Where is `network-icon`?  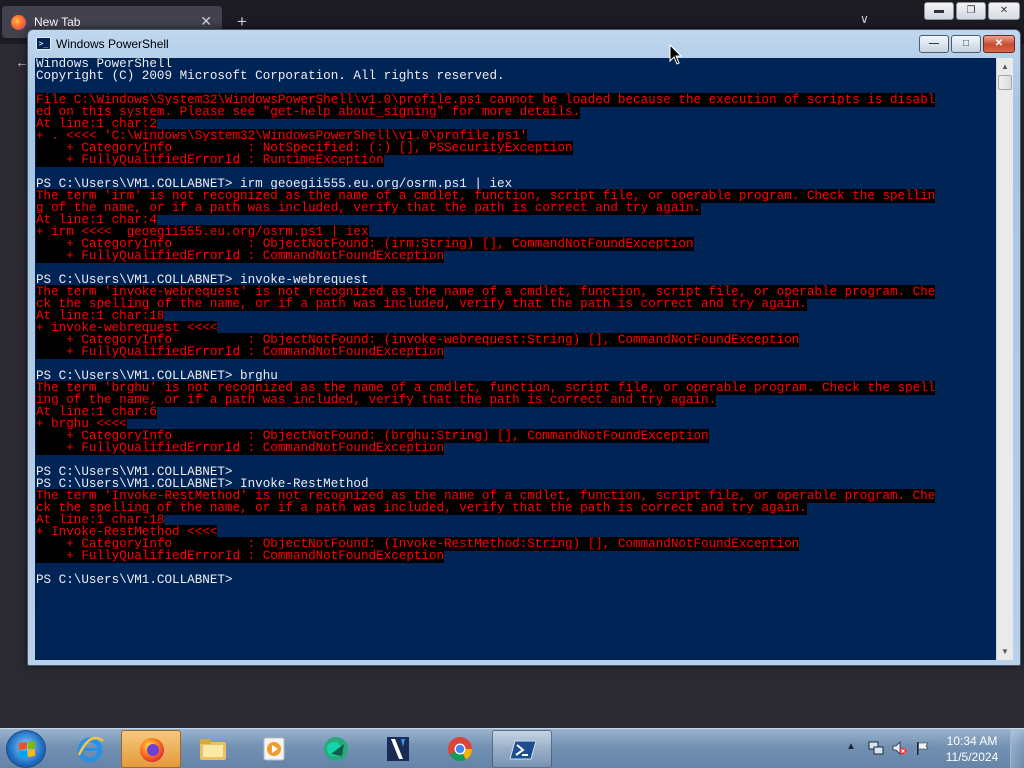
network-icon is located at coordinates (876, 748).